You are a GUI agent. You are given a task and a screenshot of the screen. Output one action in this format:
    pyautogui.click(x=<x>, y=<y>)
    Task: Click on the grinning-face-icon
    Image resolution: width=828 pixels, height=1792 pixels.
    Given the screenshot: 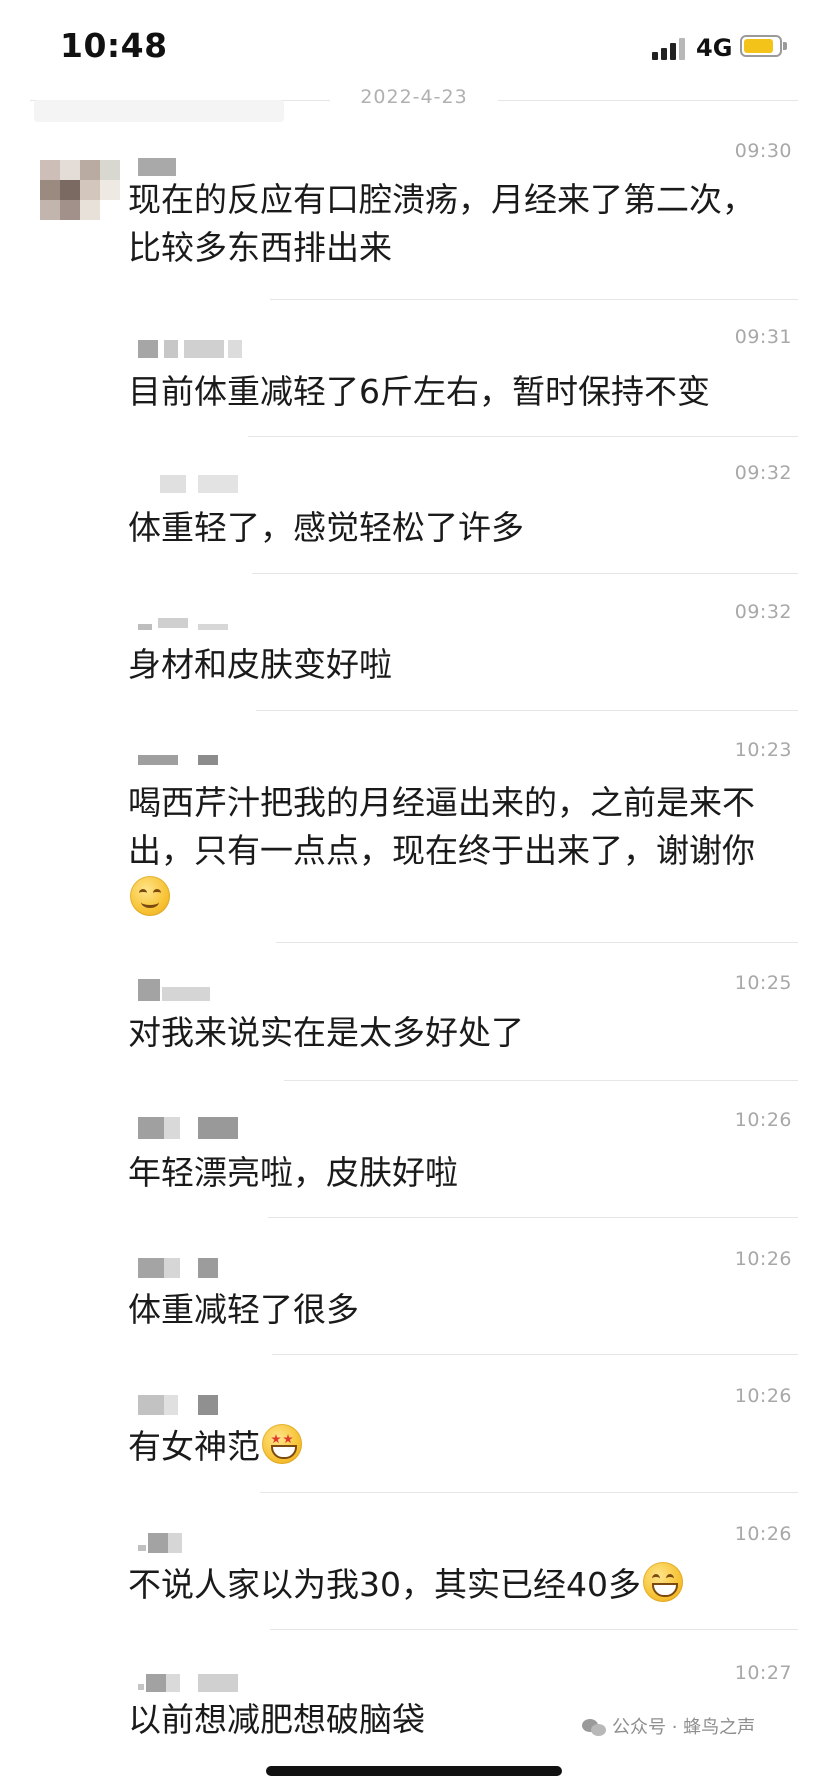 What is the action you would take?
    pyautogui.click(x=662, y=1582)
    